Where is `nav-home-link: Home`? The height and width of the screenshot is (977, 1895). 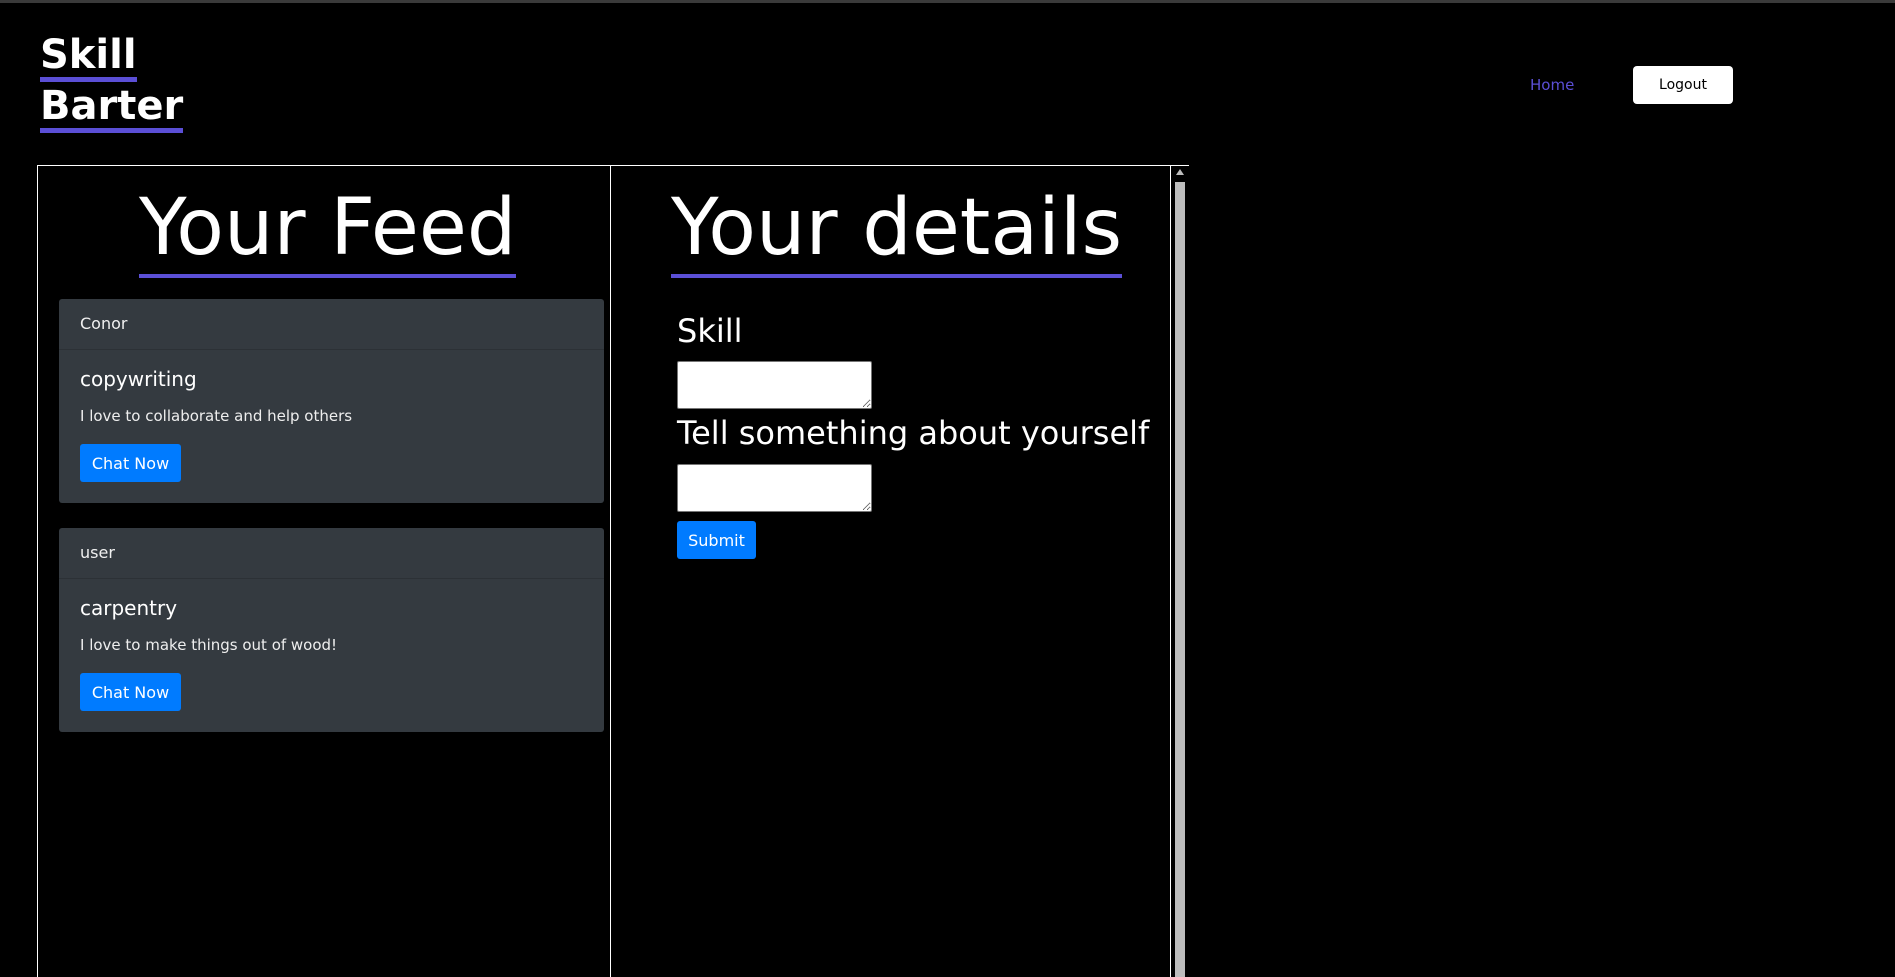
nav-home-link: Home is located at coordinates (1552, 85).